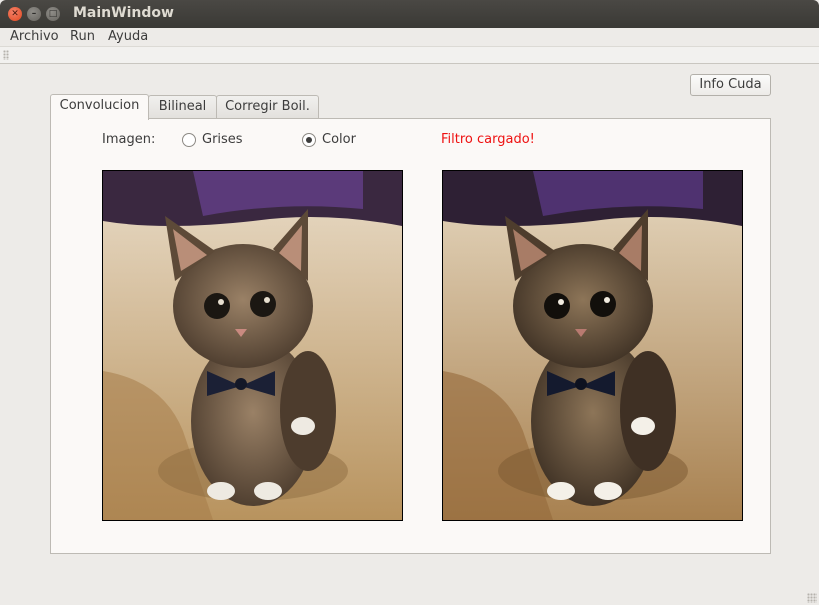 The width and height of the screenshot is (819, 605). What do you see at coordinates (6, 55) in the screenshot?
I see `toolbar-grip-icon` at bounding box center [6, 55].